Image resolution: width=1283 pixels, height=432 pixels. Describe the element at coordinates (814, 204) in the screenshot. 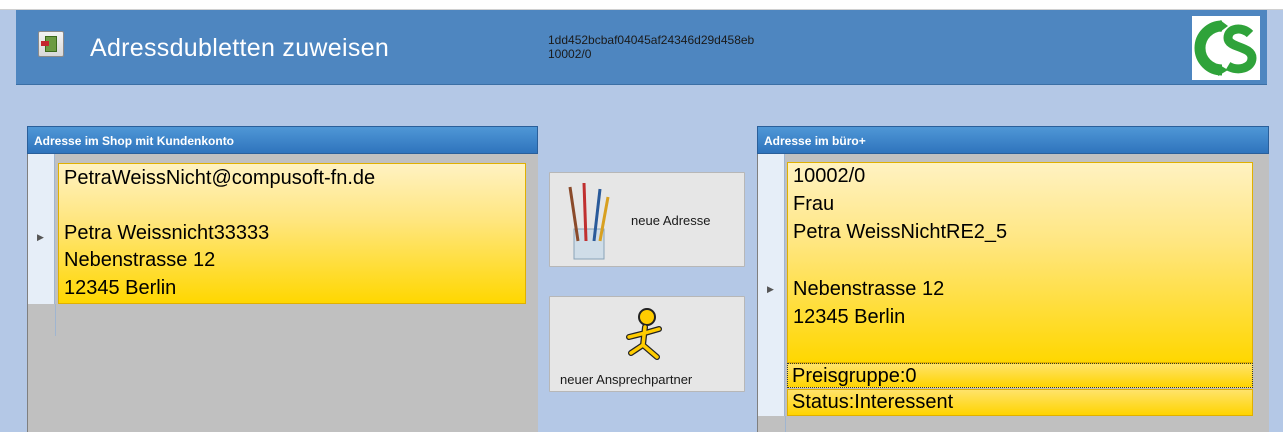

I see `right-salutation: Frau` at that location.